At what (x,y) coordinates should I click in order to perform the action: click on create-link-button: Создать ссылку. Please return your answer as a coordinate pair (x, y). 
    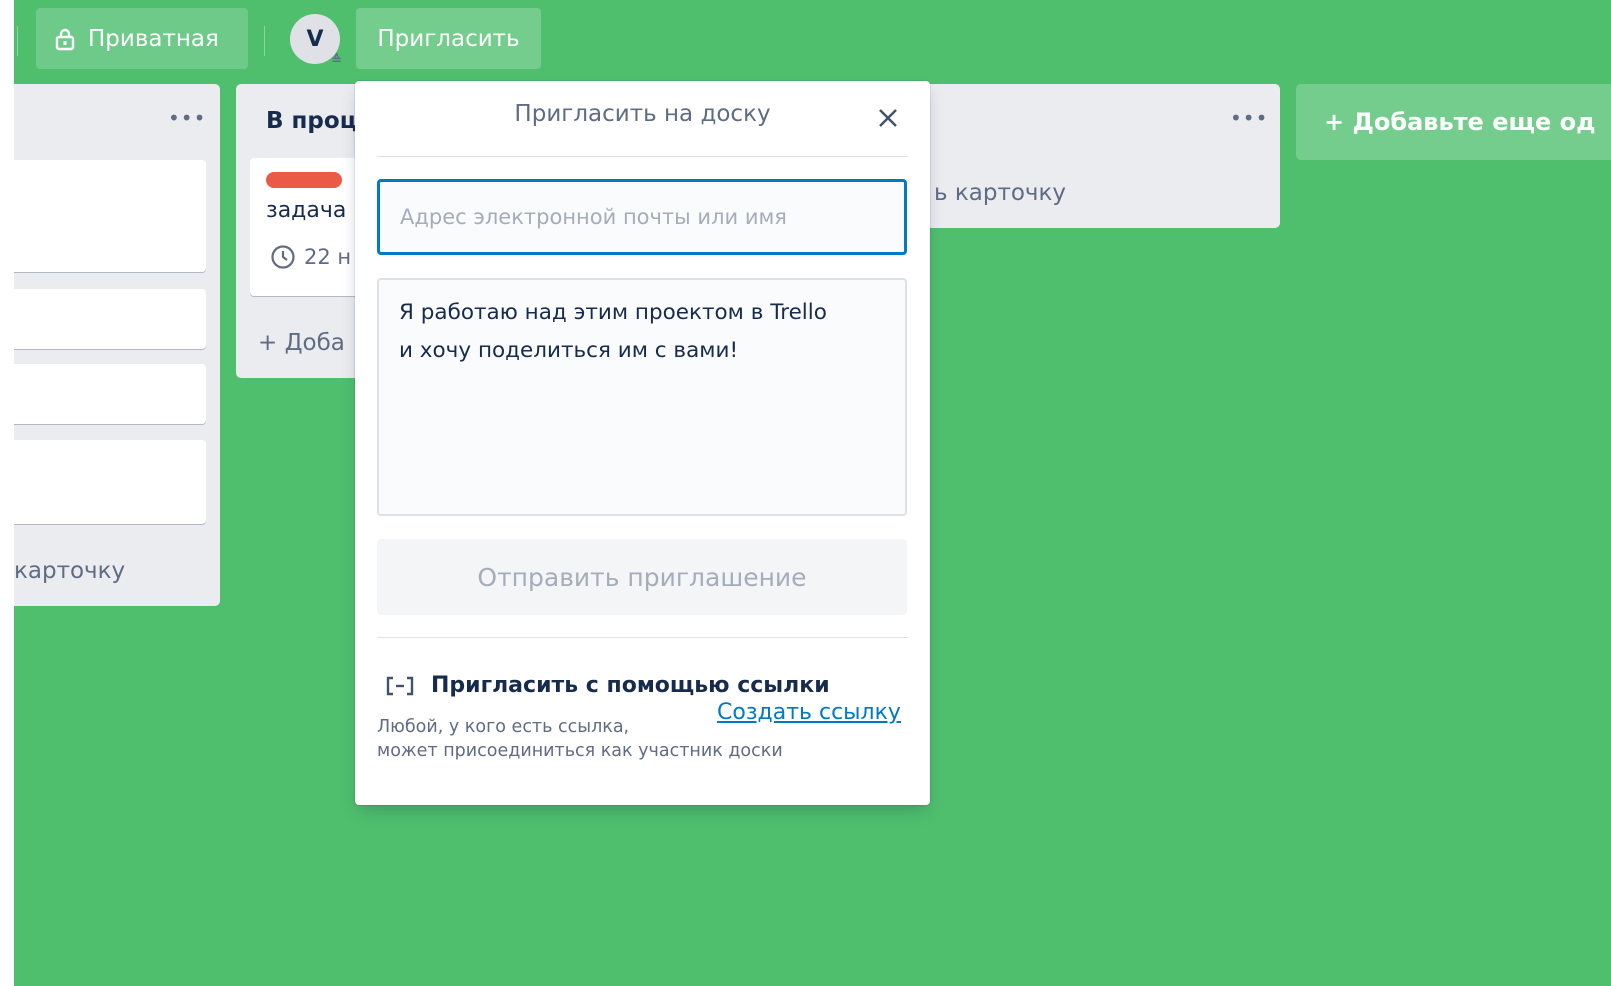
    Looking at the image, I should click on (809, 712).